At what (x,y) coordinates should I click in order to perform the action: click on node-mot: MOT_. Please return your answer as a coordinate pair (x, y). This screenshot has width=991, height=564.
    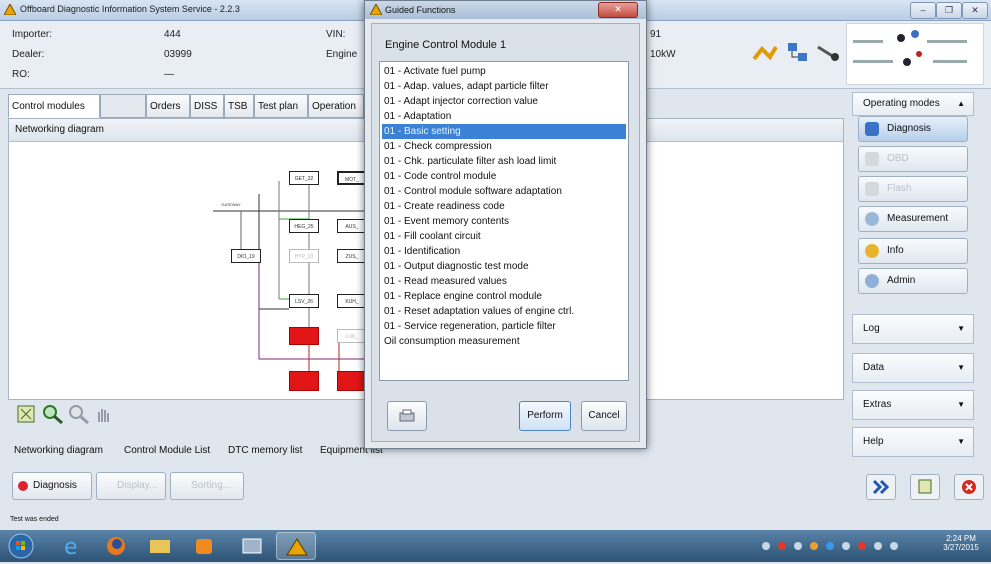
    Looking at the image, I should click on (352, 178).